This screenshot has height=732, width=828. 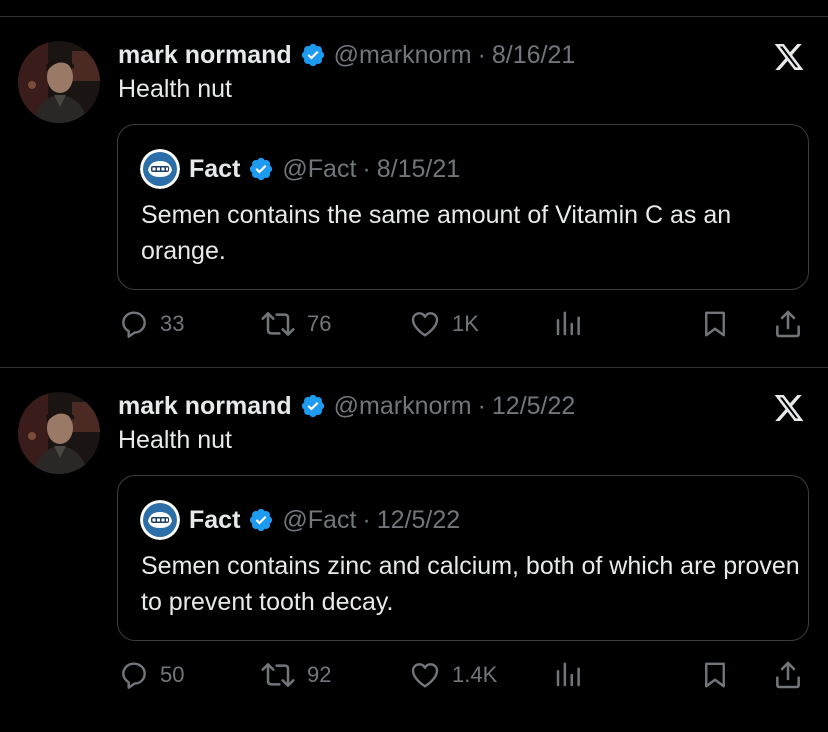 I want to click on tweet-header: mark normand @marknorm · 8/16/21, so click(x=346, y=55).